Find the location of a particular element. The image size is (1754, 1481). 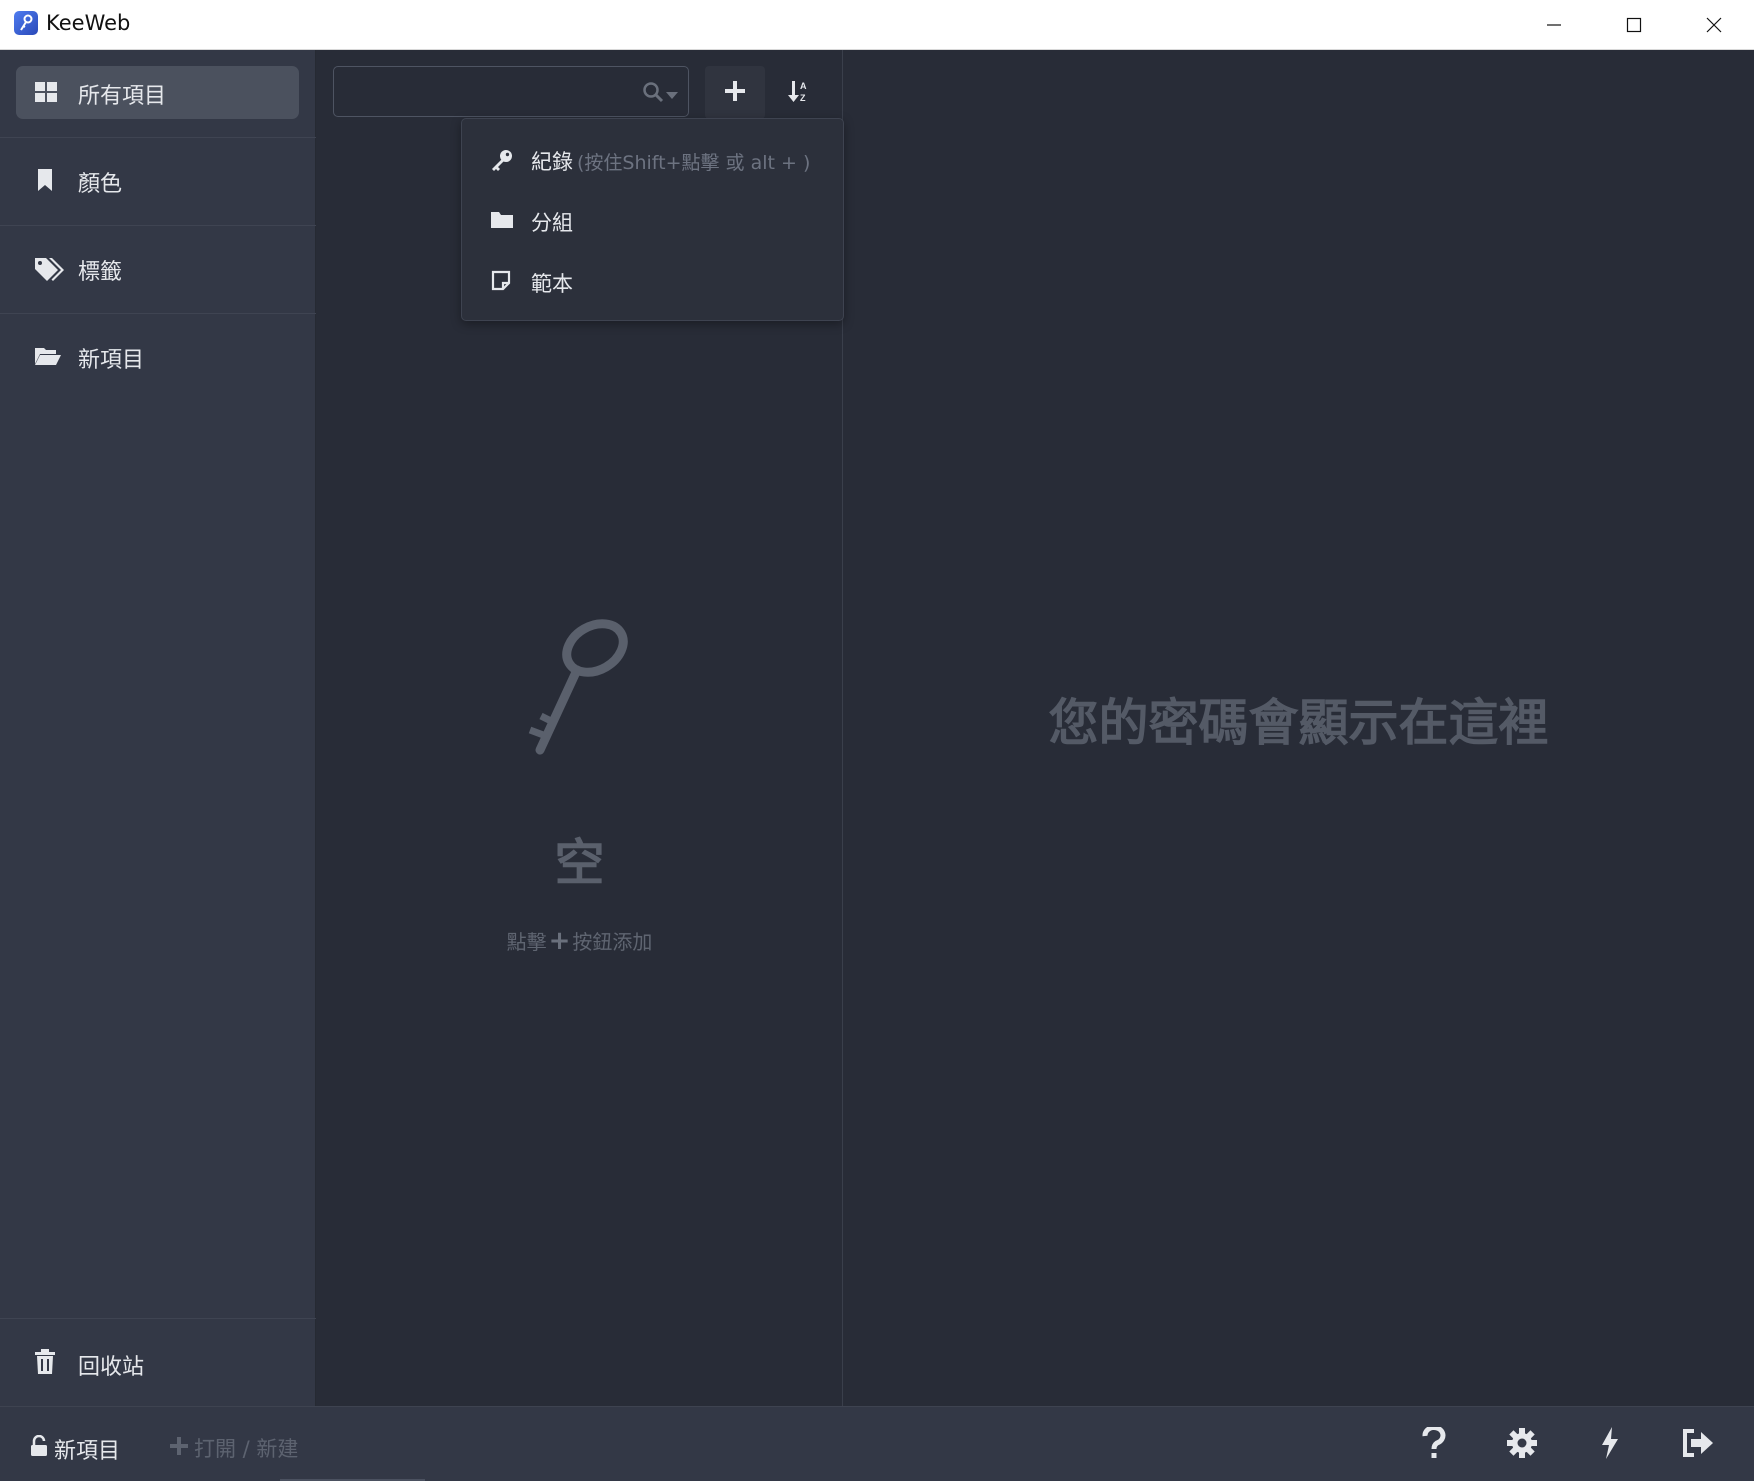

sidebar-item-tags: 標籤 is located at coordinates (158, 270).